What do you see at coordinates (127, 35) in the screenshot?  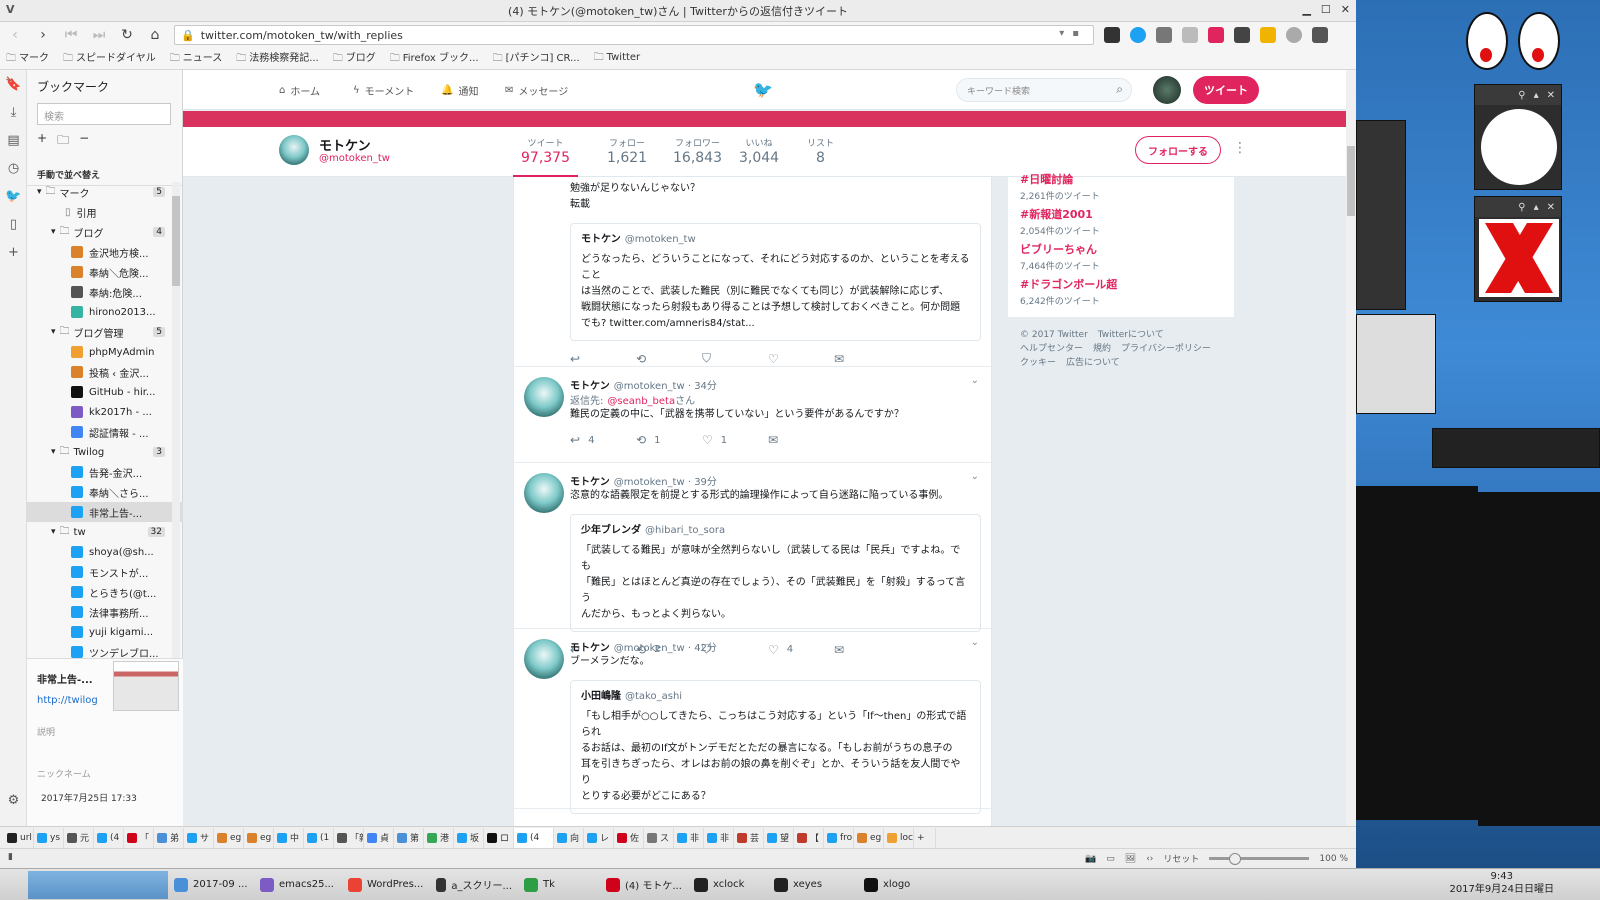 I see `reload-icon: ↻` at bounding box center [127, 35].